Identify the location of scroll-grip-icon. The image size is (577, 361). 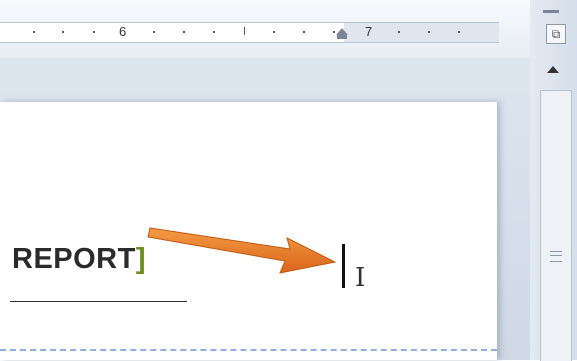
(556, 256).